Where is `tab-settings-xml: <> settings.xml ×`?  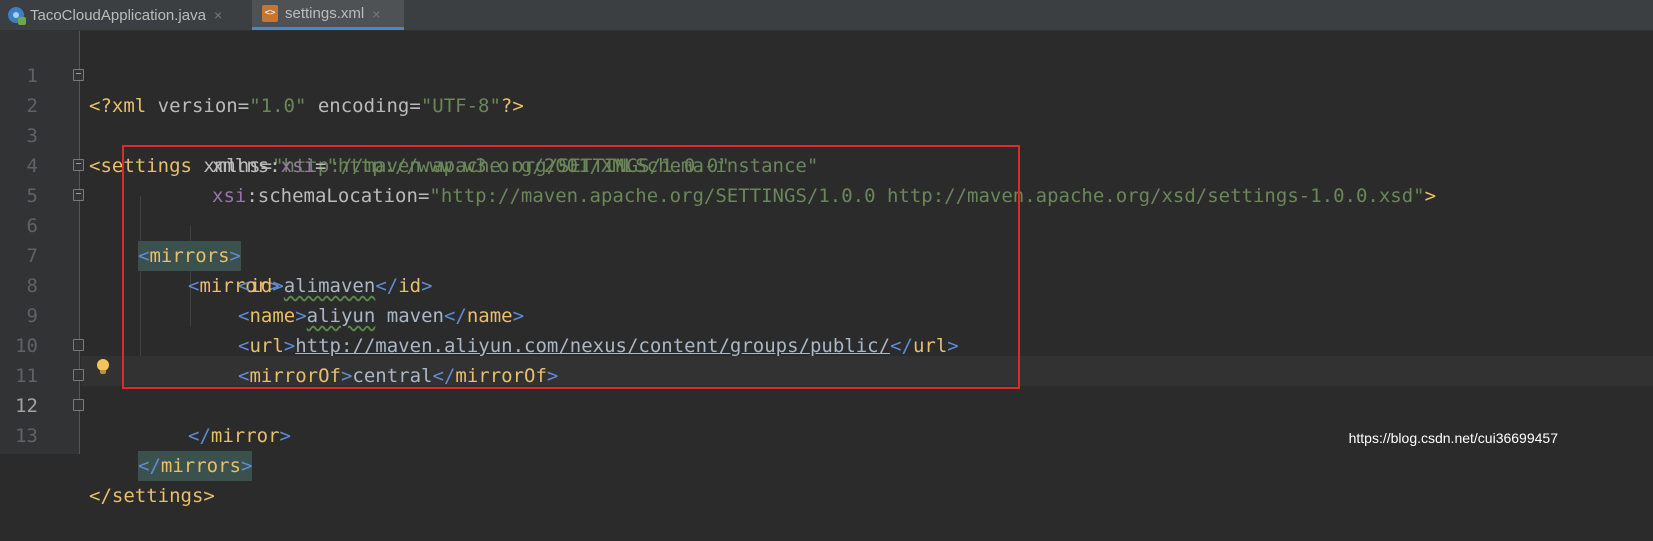 tab-settings-xml: <> settings.xml × is located at coordinates (328, 15).